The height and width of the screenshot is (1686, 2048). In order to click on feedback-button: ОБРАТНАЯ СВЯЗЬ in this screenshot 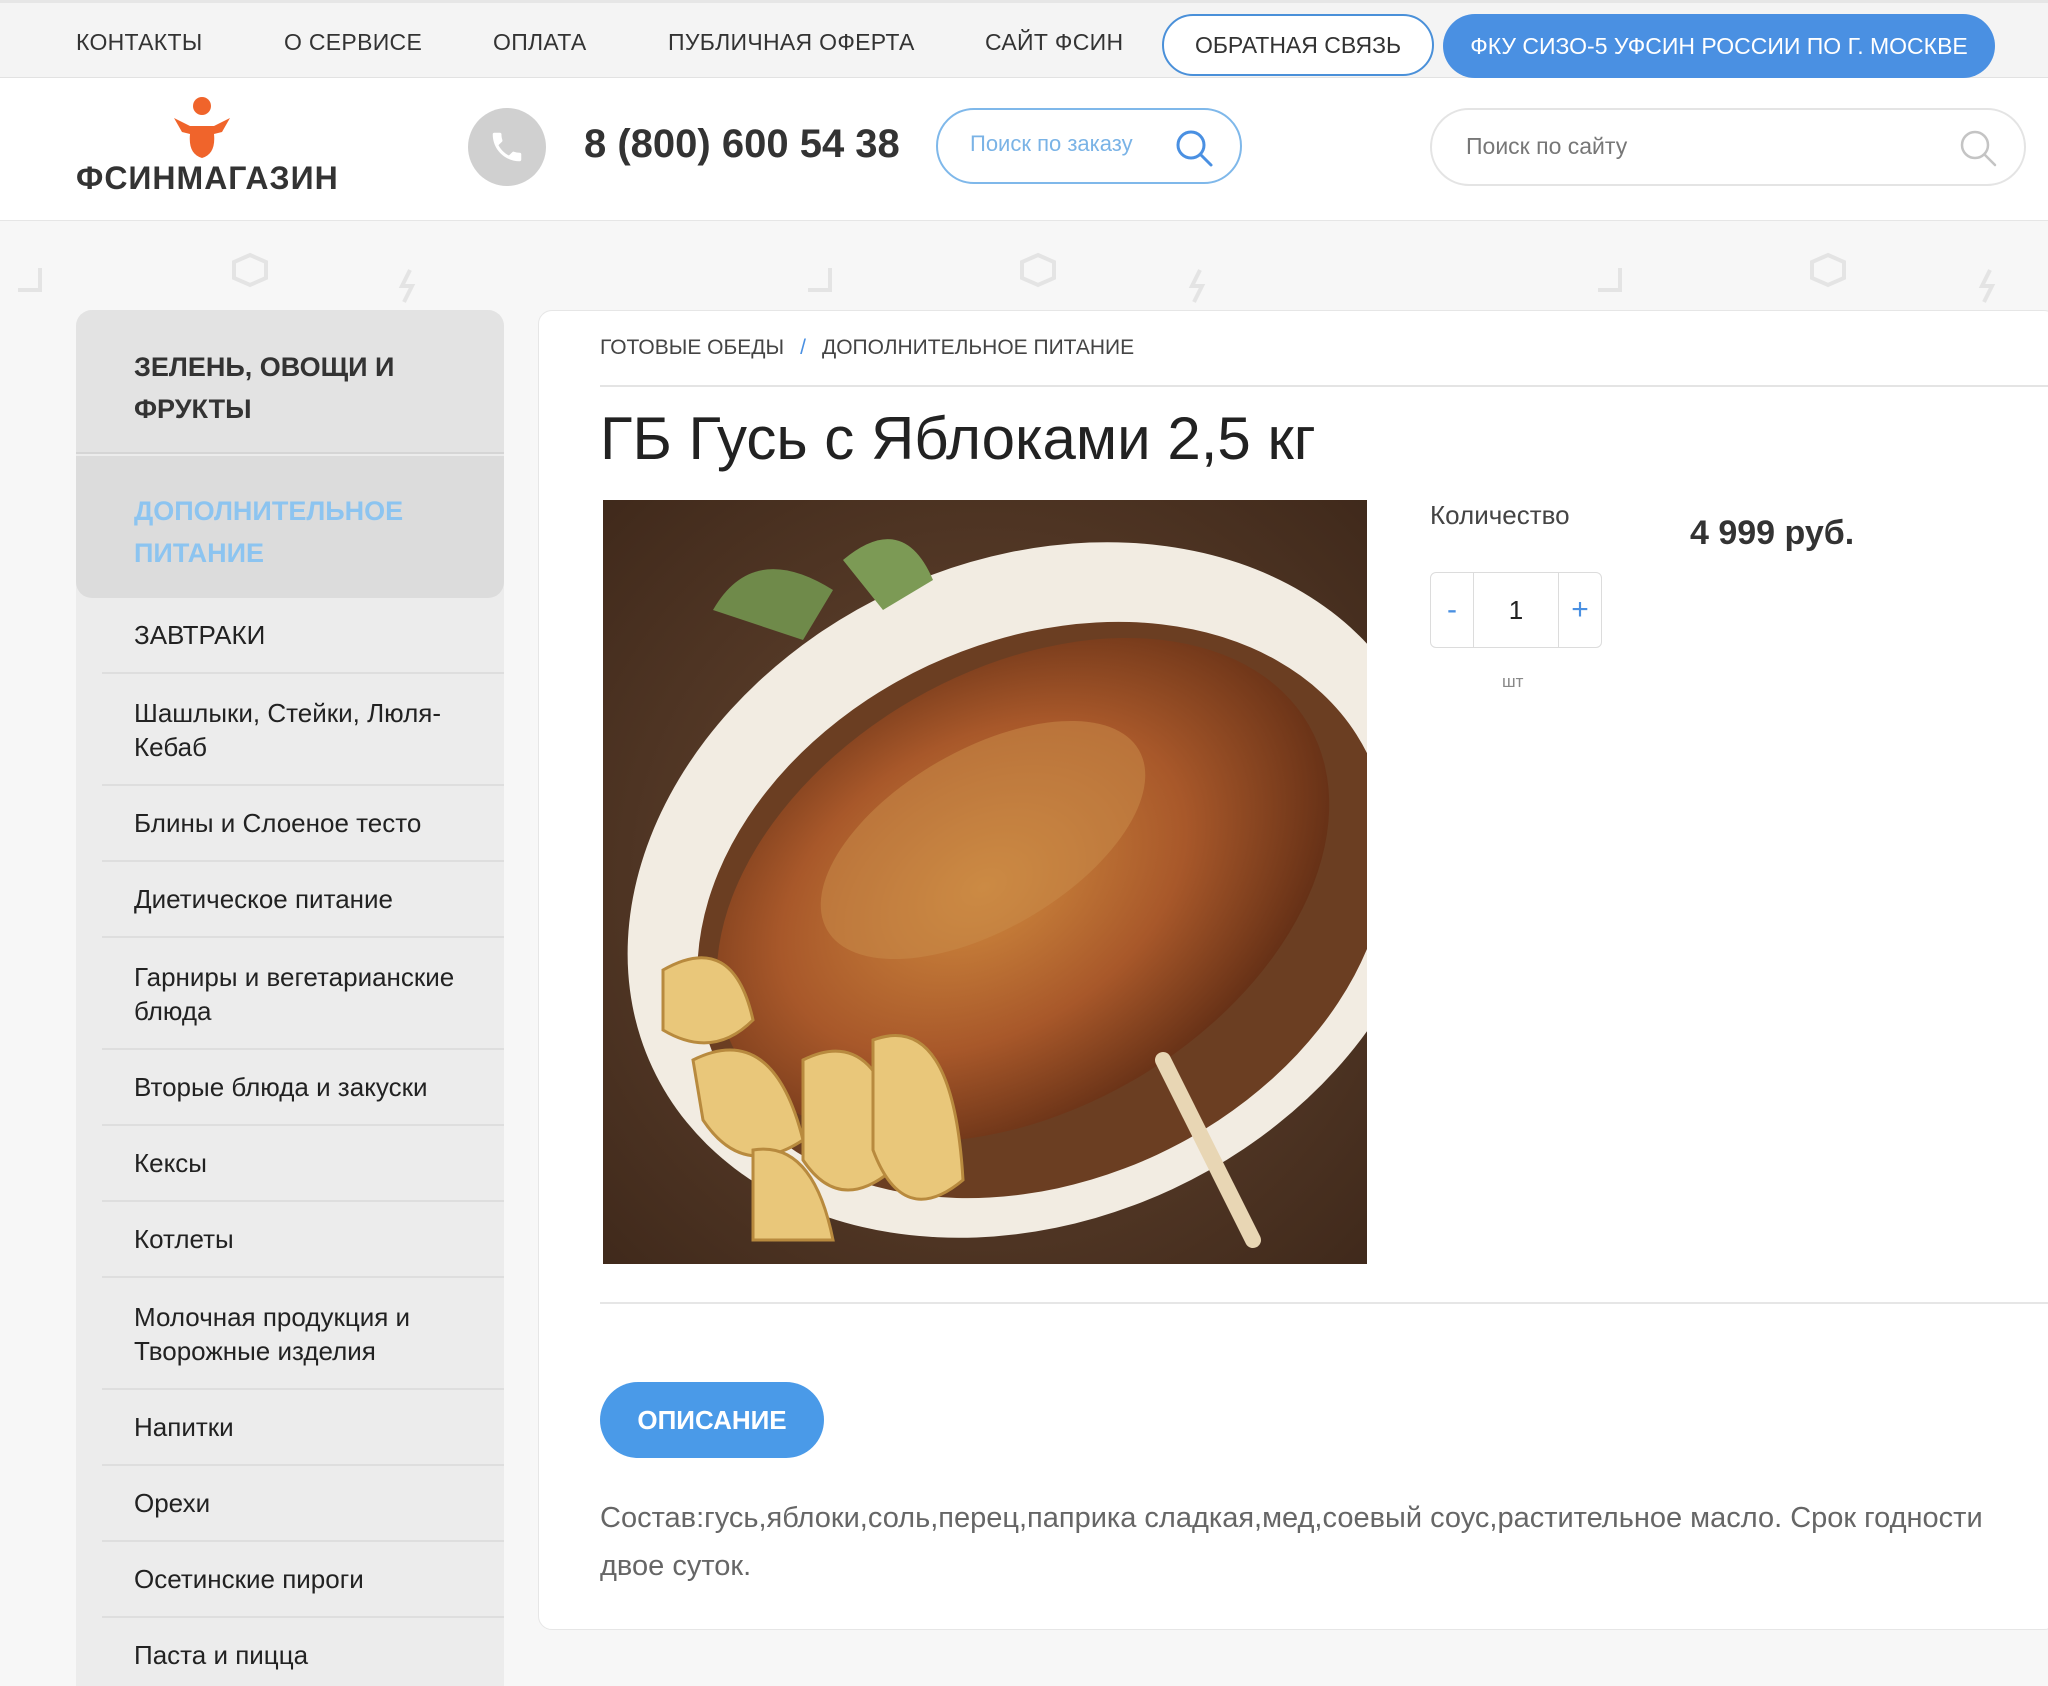, I will do `click(1298, 45)`.